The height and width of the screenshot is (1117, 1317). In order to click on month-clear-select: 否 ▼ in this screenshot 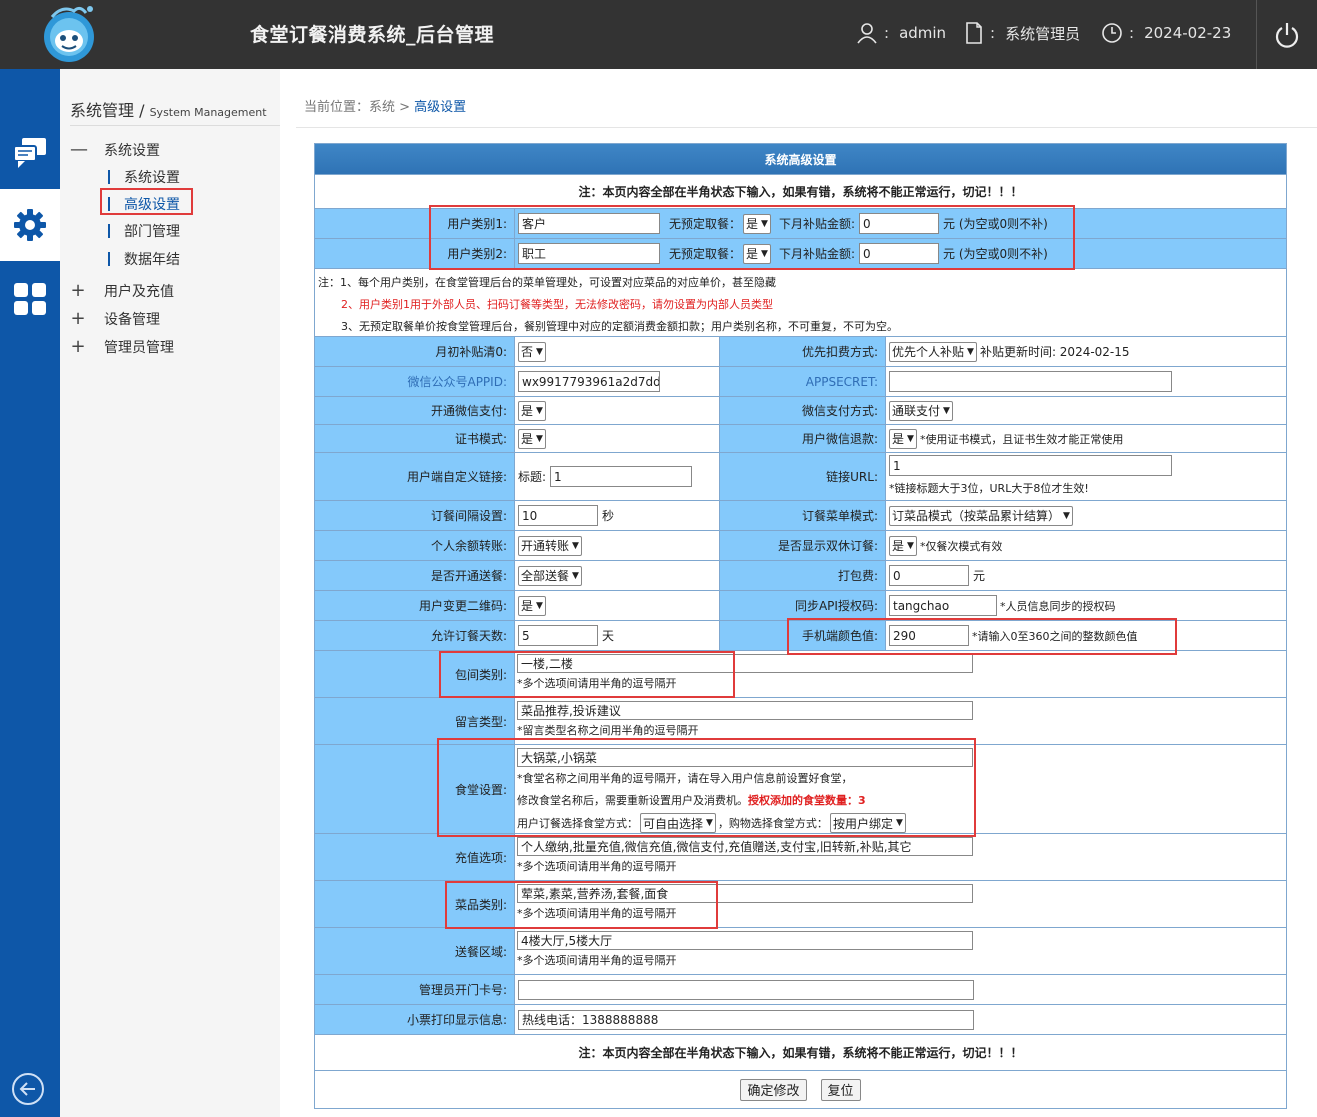, I will do `click(532, 351)`.